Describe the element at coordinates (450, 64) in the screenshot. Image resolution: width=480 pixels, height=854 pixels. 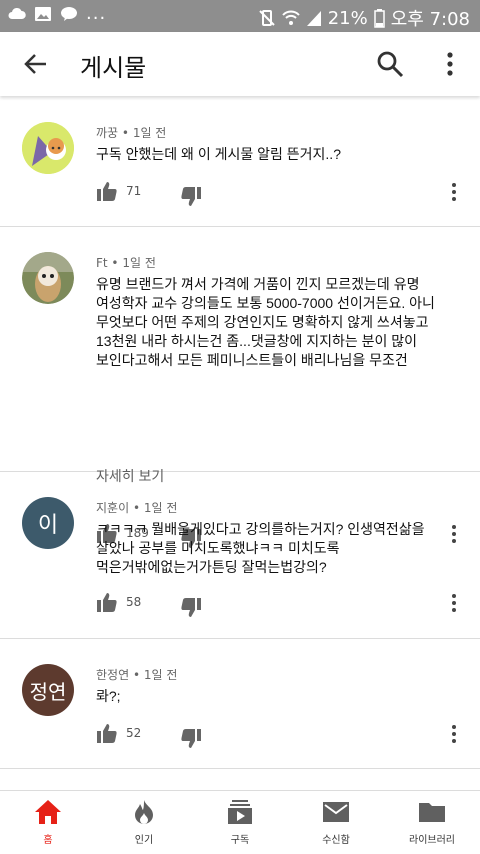
I see `more-vert-icon` at that location.